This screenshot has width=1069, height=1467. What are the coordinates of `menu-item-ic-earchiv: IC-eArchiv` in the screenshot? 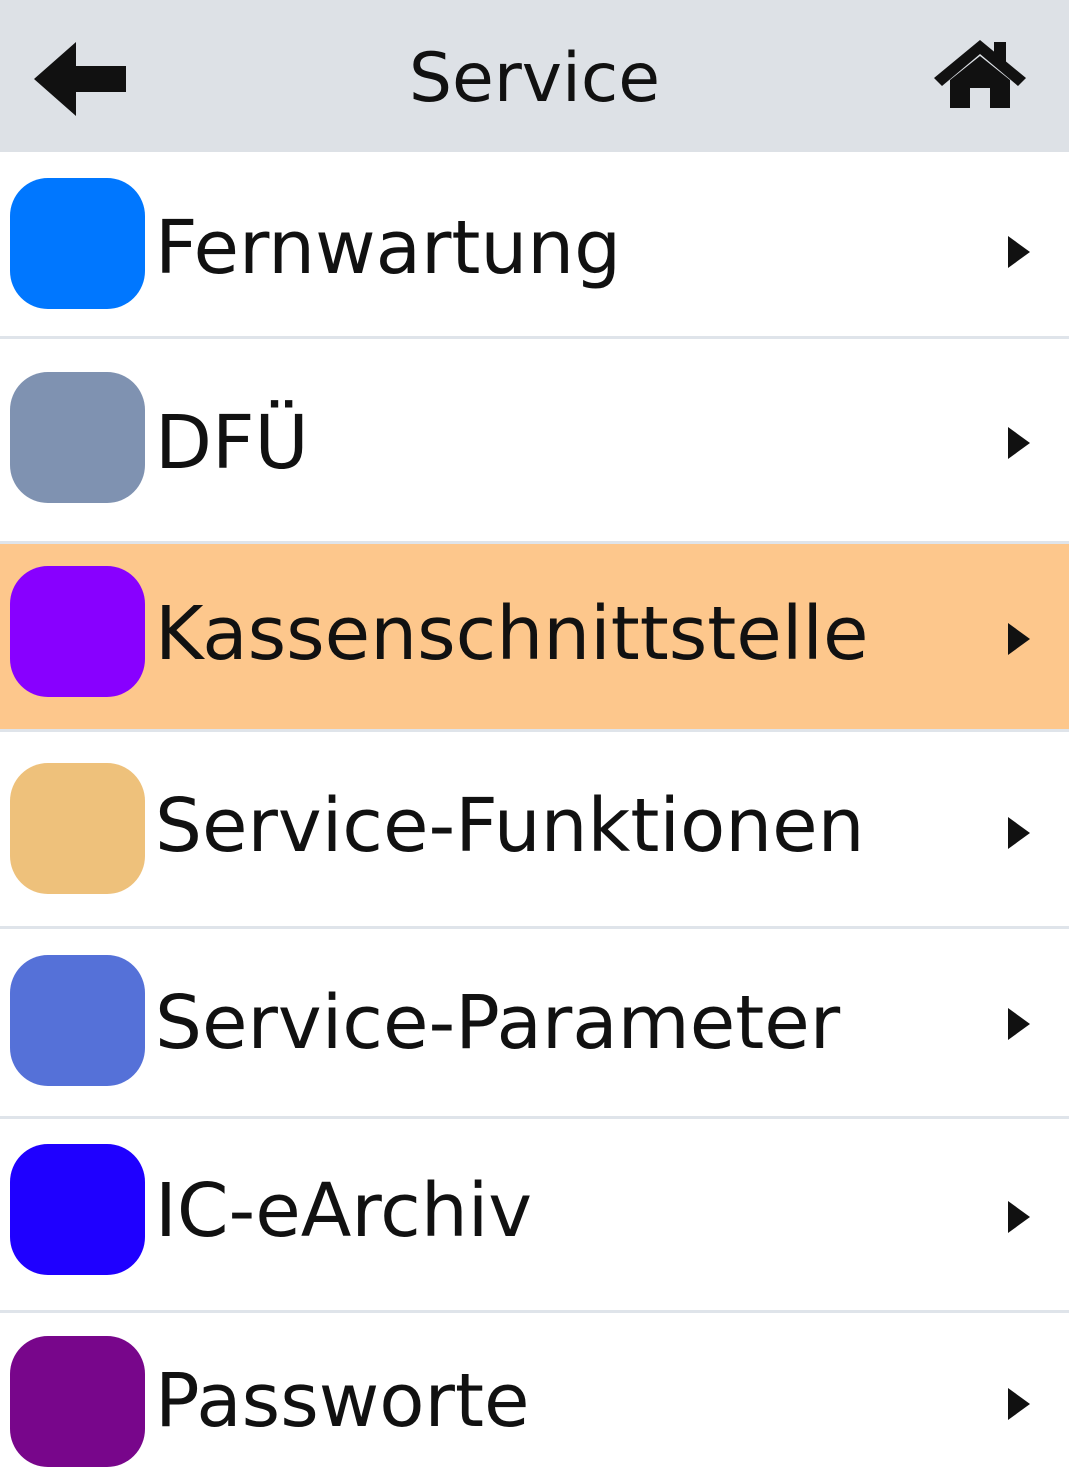 It's located at (534, 1216).